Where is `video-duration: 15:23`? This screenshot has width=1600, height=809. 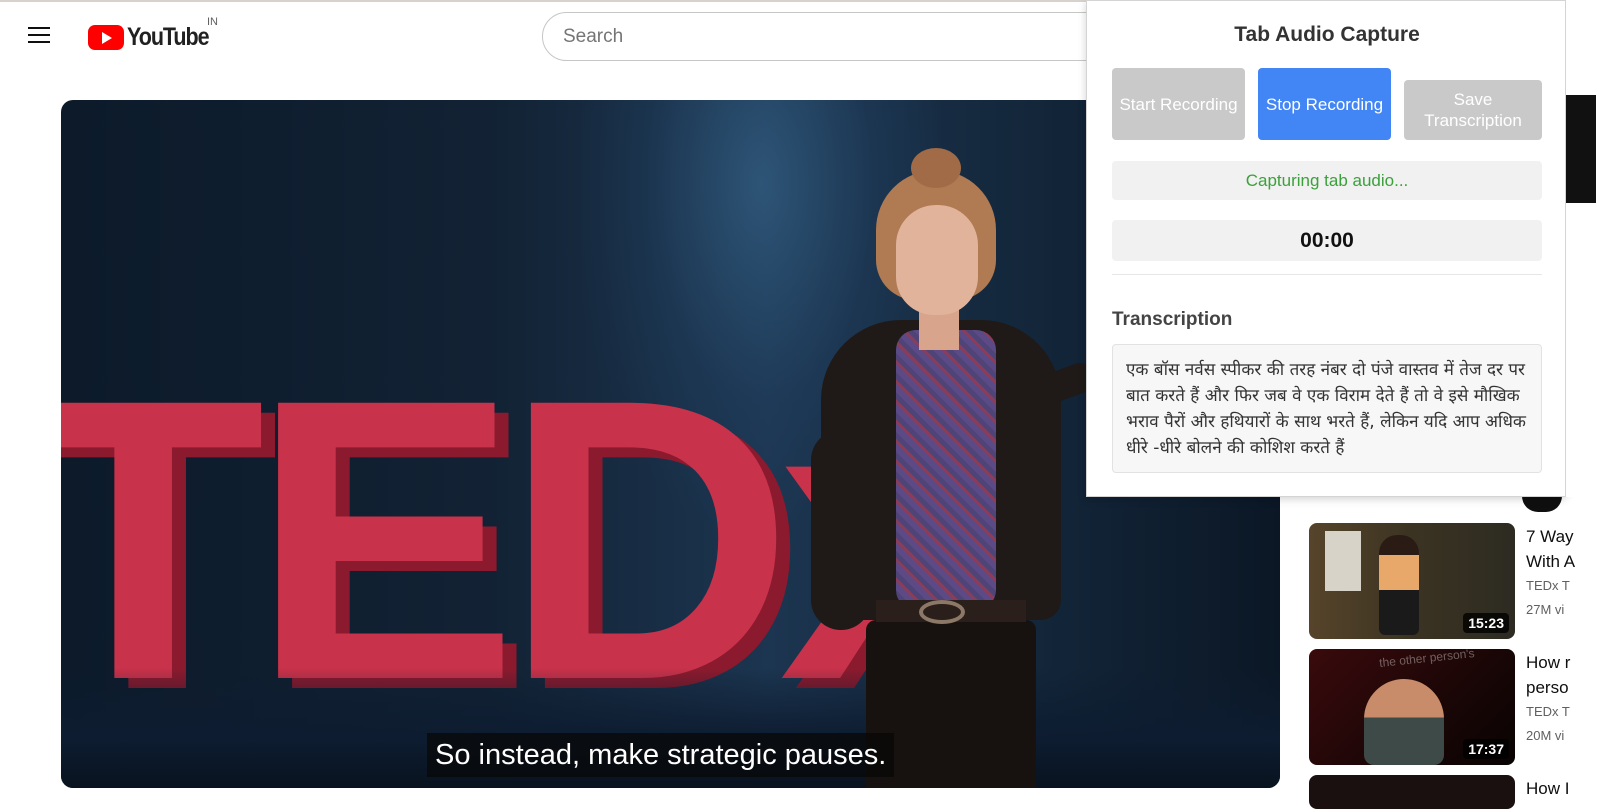
video-duration: 15:23 is located at coordinates (1486, 623).